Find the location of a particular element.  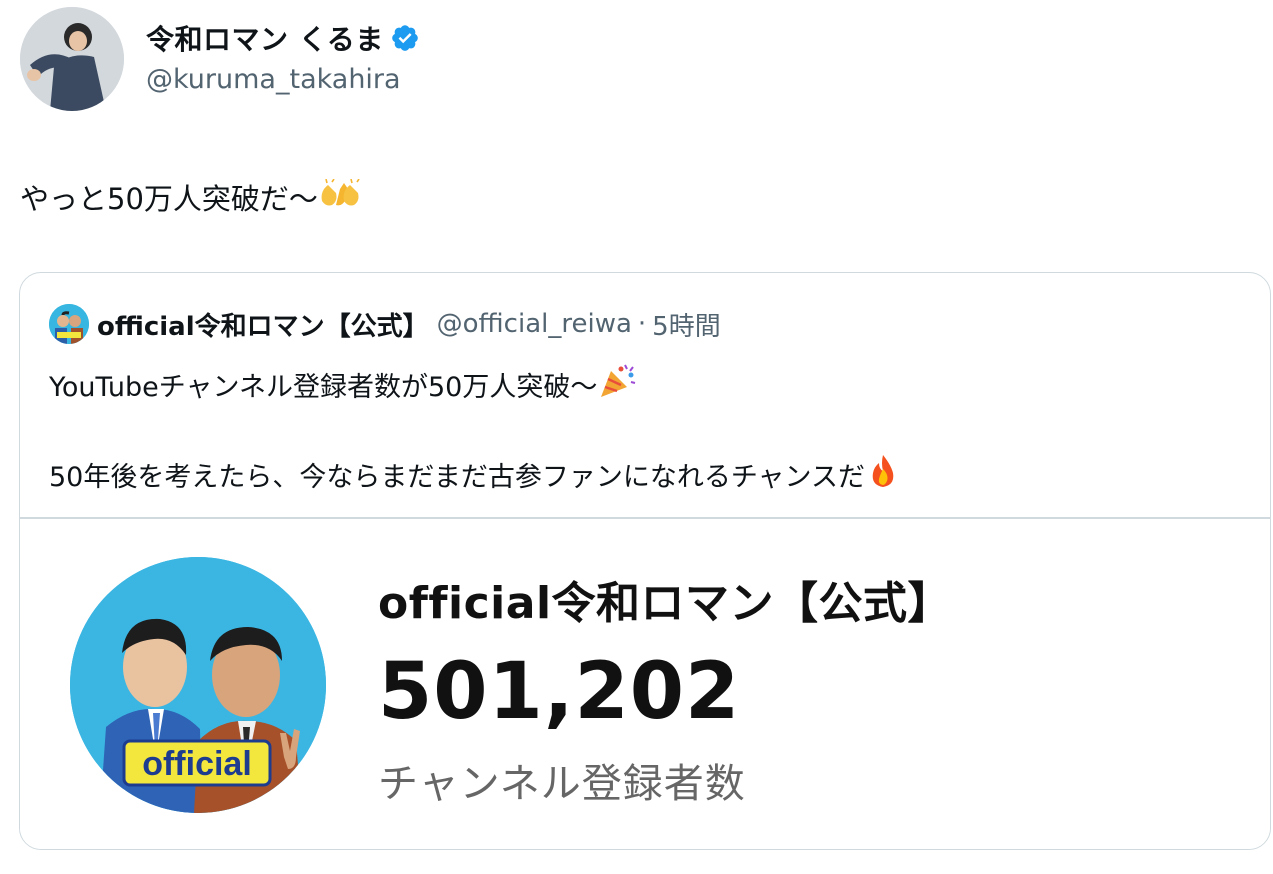

quoted-text-line-2-content: 50年後を考えたら、今ならまだまだ古参ファンになれるチャンスだ is located at coordinates (457, 477).